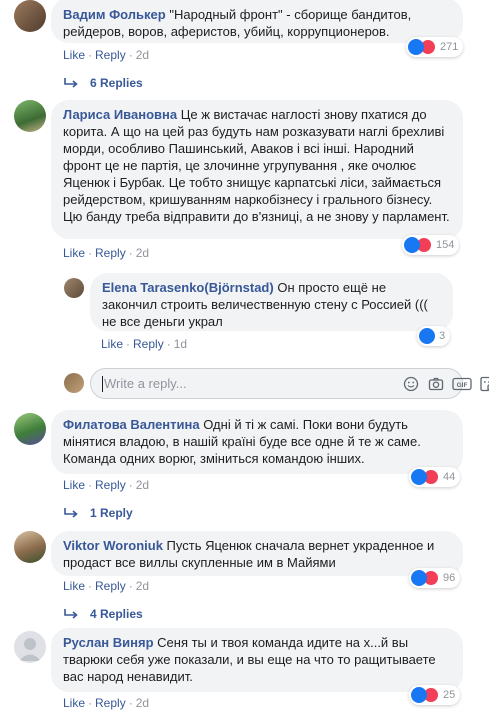  I want to click on reaction-count: 154, so click(445, 245).